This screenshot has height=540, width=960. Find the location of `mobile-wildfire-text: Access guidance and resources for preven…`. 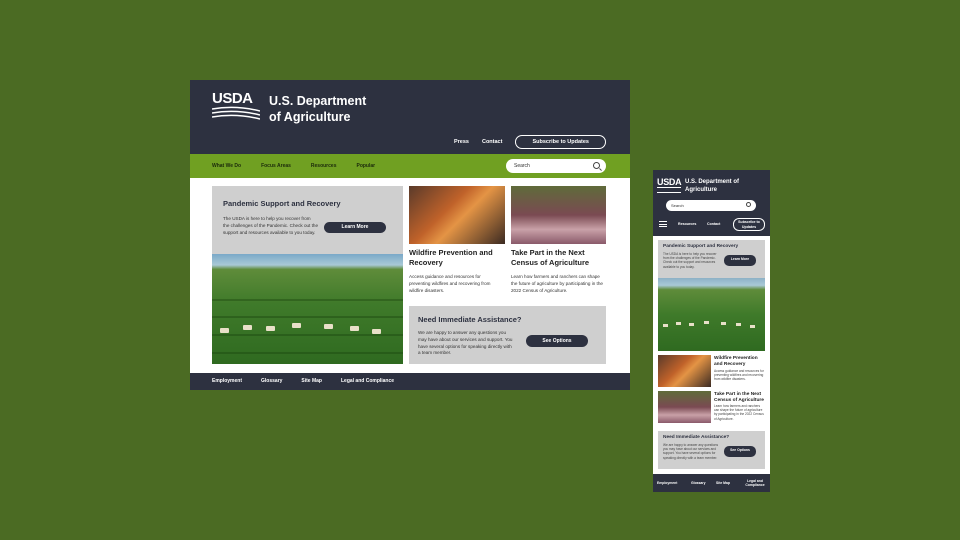

mobile-wildfire-text: Access guidance and resources for preven… is located at coordinates (739, 375).